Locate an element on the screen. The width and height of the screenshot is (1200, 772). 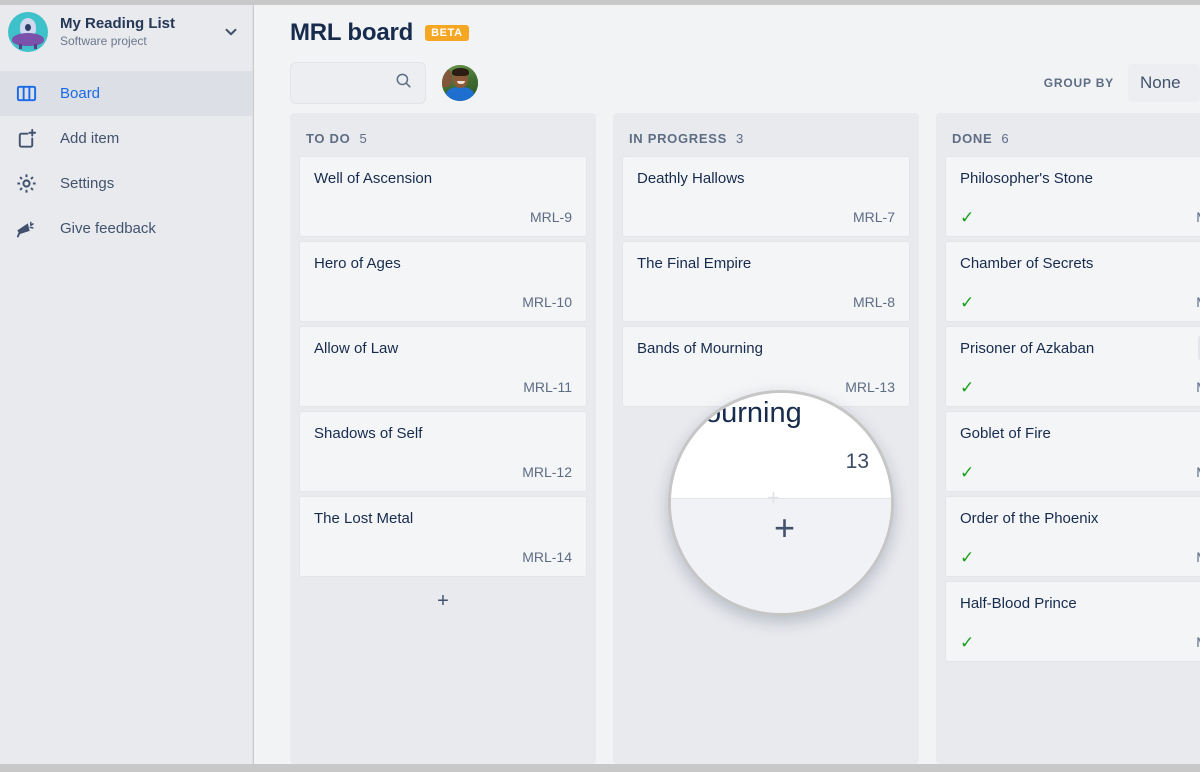
card-key: MRL-9 is located at coordinates (550, 217).